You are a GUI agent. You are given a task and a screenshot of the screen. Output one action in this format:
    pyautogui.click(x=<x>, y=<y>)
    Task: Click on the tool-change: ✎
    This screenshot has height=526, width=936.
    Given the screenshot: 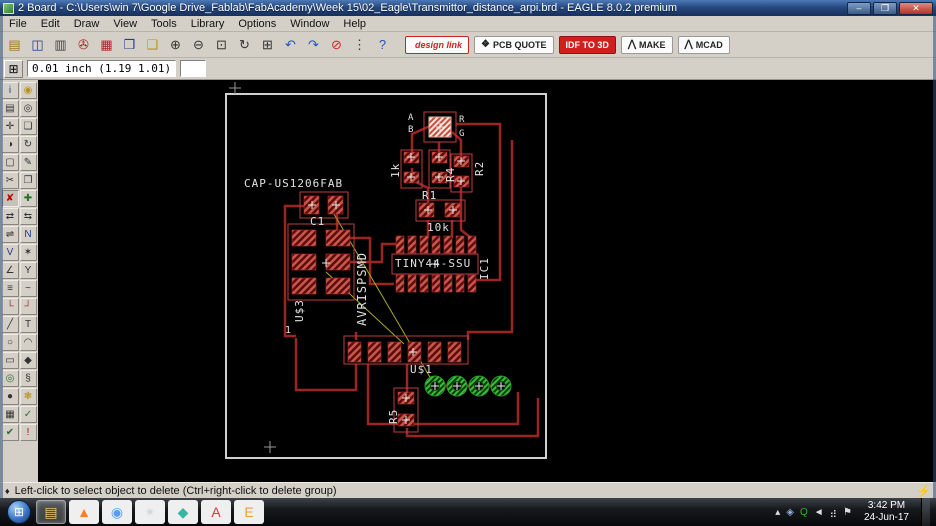 What is the action you would take?
    pyautogui.click(x=28, y=162)
    